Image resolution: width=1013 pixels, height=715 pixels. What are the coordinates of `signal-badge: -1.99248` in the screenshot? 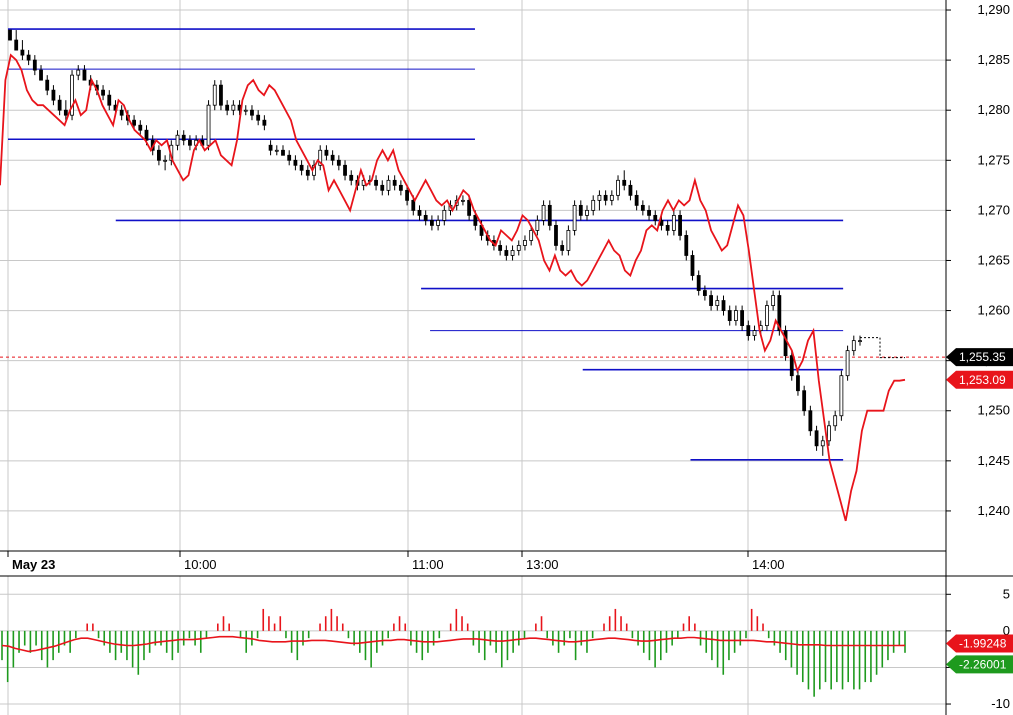 It's located at (979, 643).